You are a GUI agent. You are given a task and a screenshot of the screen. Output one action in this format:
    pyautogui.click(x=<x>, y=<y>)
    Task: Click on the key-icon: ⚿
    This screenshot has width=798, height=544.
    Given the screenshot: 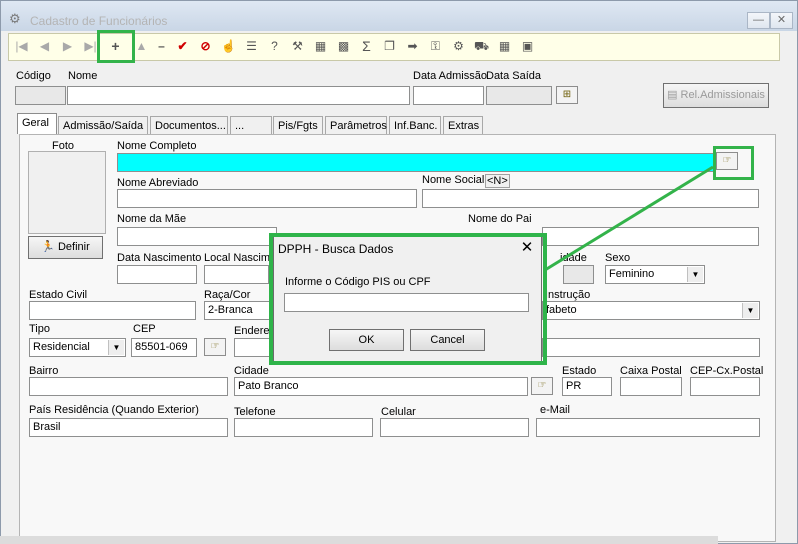 What is the action you would take?
    pyautogui.click(x=435, y=46)
    